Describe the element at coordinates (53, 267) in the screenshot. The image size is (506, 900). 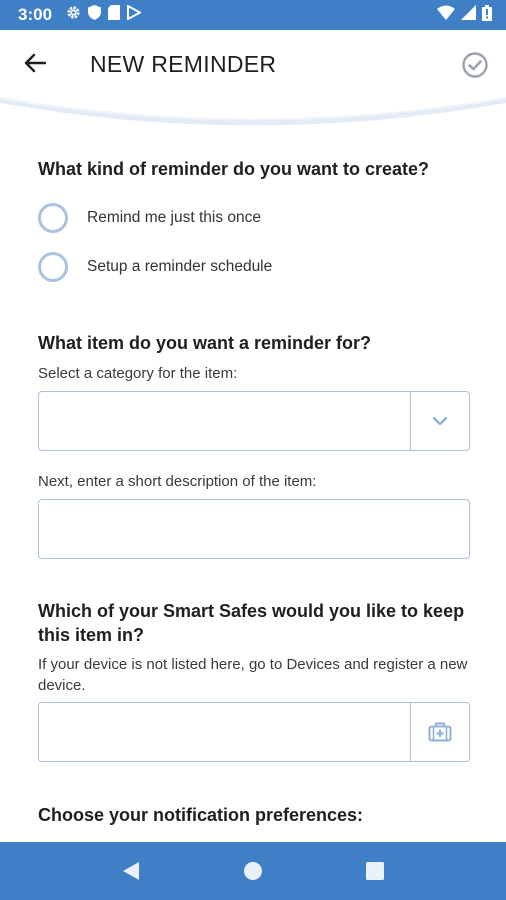
I see `radio-schedule-circle` at that location.